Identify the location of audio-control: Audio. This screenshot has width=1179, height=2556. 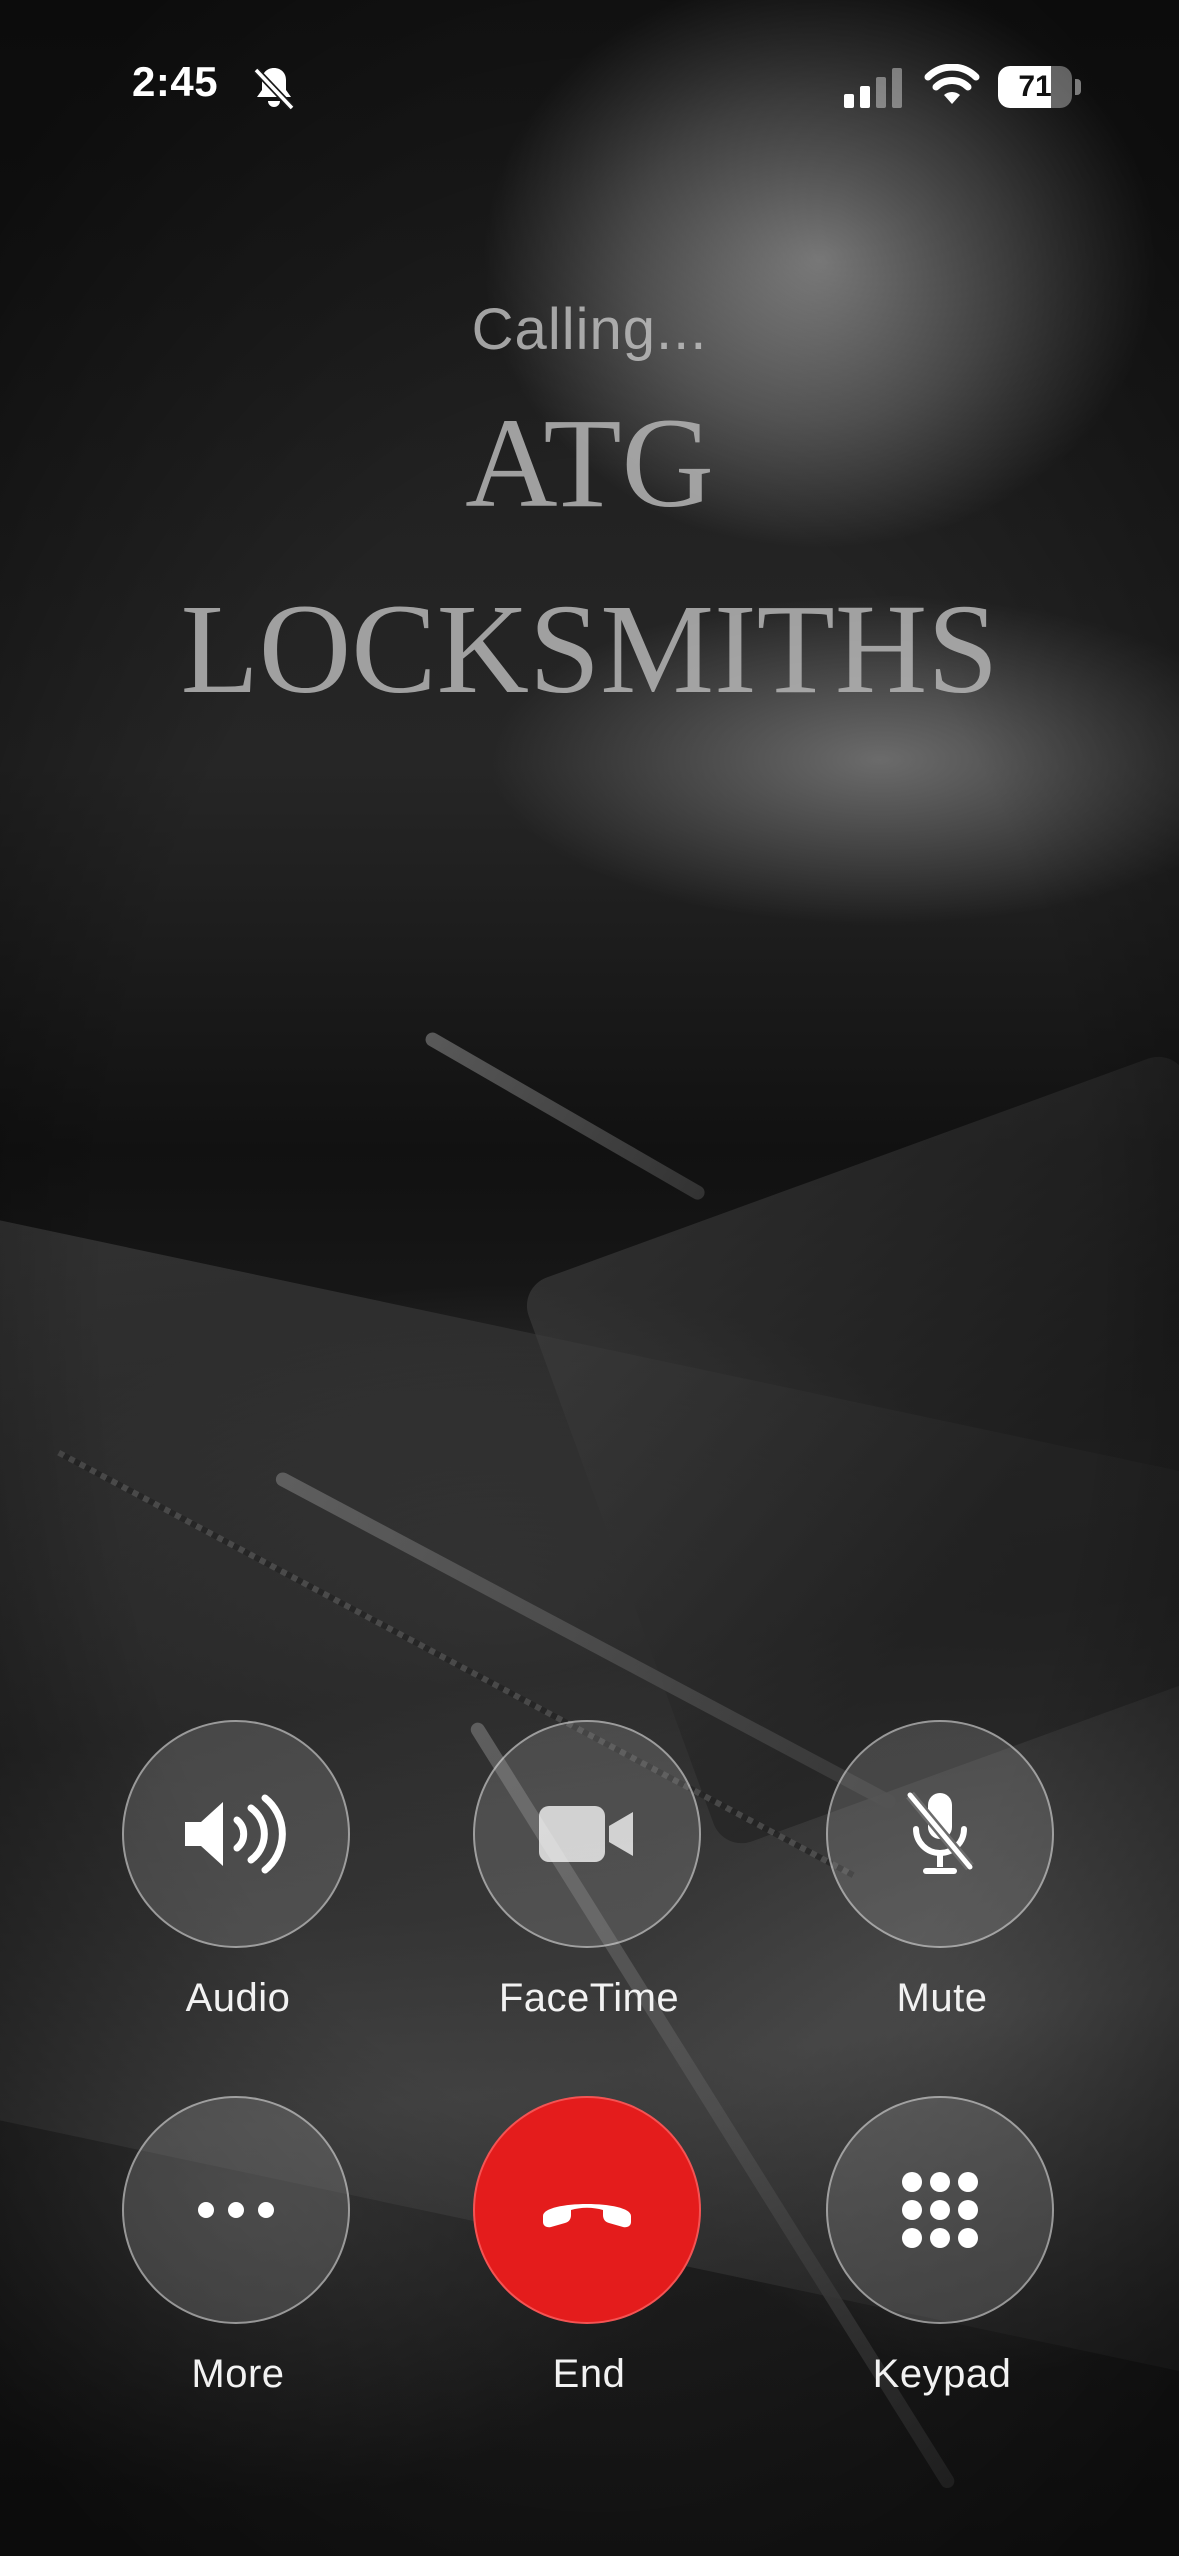
(238, 1870).